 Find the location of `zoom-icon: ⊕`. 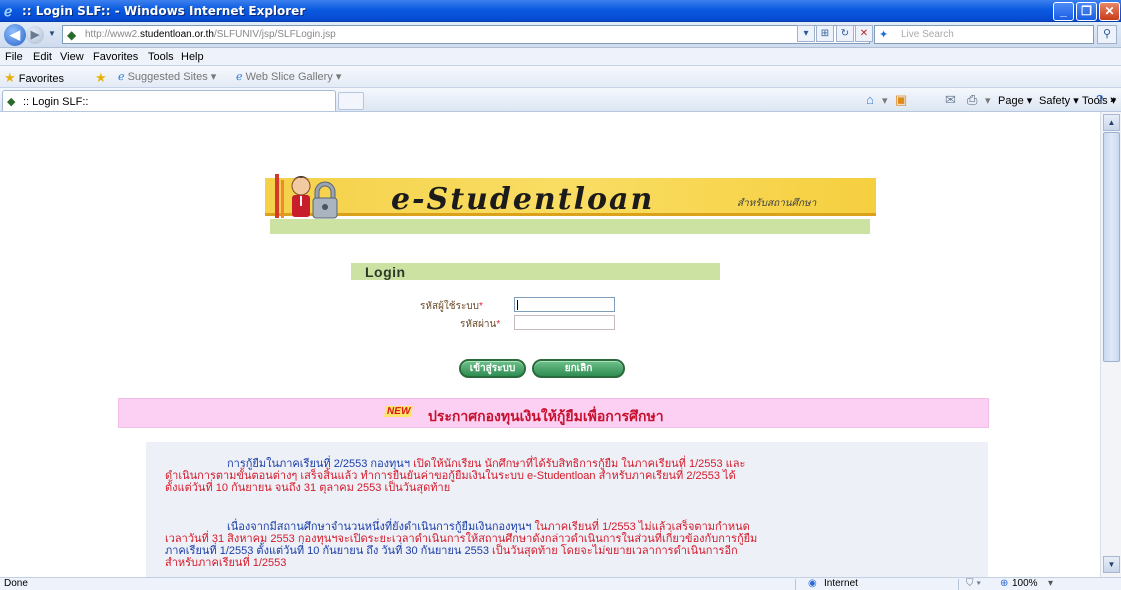

zoom-icon: ⊕ is located at coordinates (1004, 583).